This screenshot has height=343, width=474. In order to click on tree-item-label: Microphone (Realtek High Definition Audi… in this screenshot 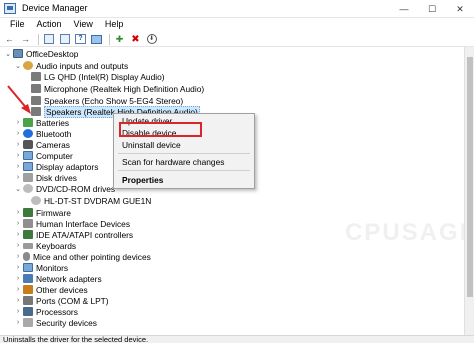, I will do `click(124, 88)`.